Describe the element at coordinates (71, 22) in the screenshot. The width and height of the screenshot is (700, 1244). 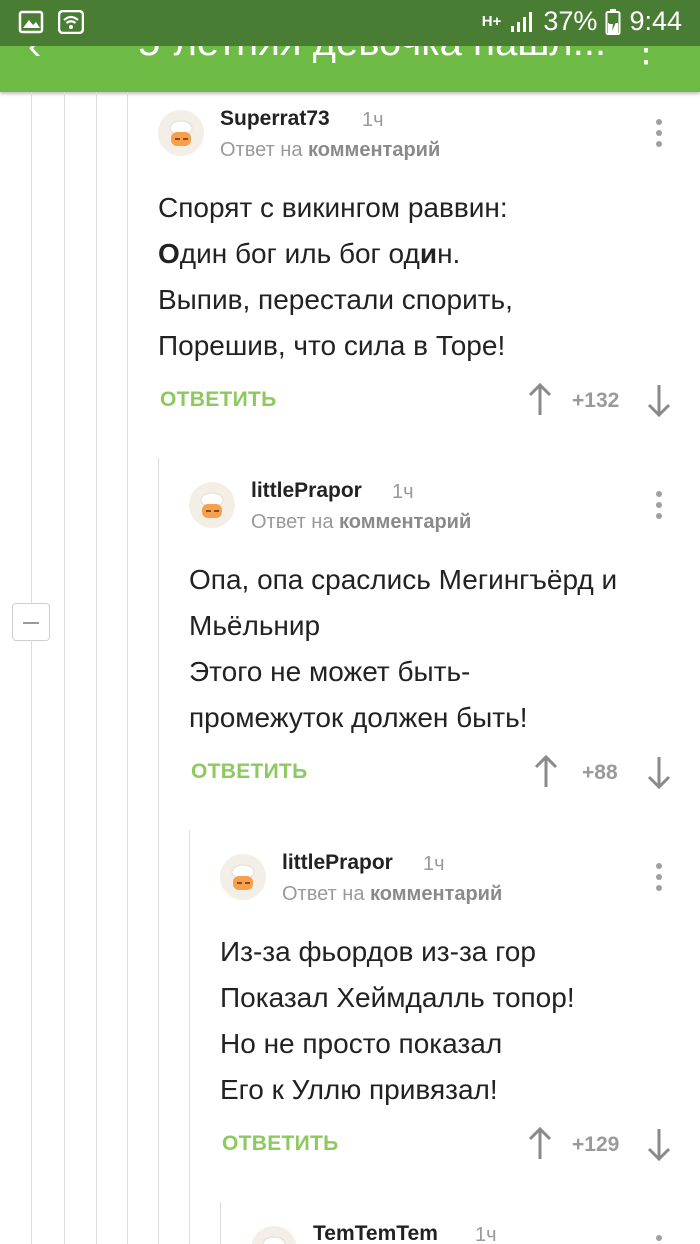
I see `wifi-icon` at that location.